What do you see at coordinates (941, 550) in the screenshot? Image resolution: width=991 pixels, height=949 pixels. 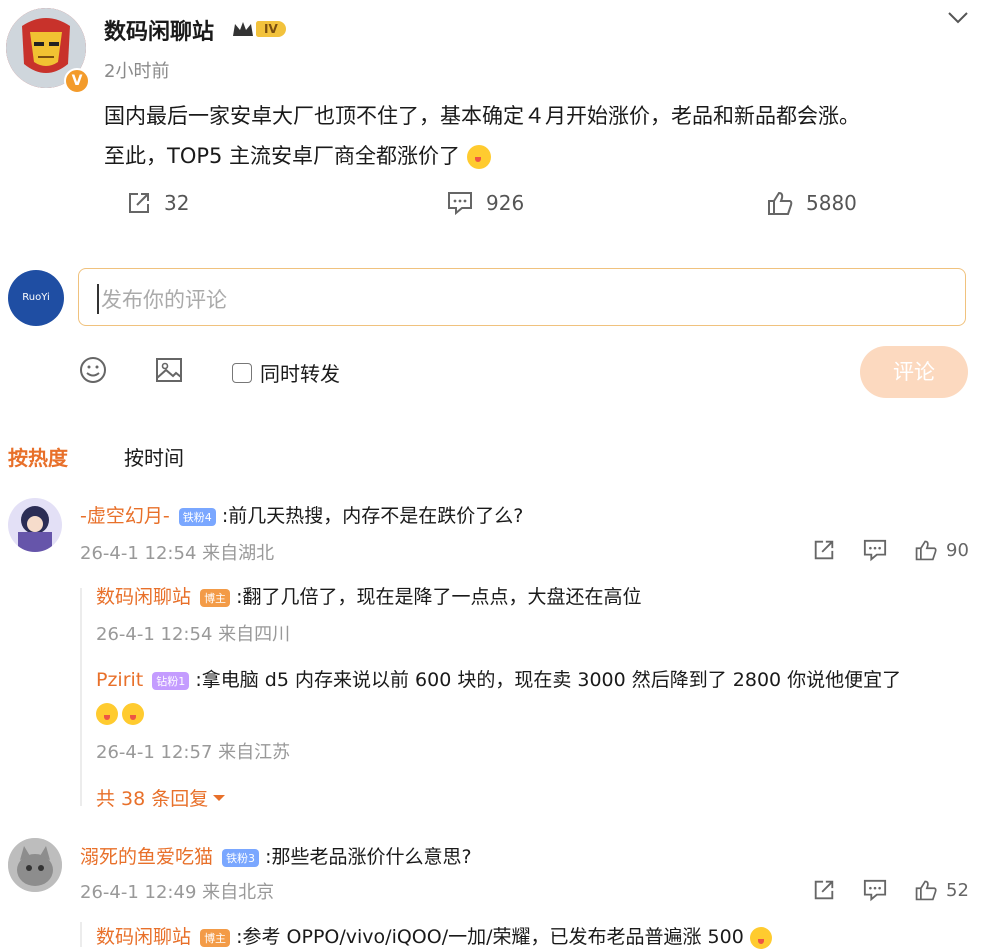 I see `comment-like-button: 90` at bounding box center [941, 550].